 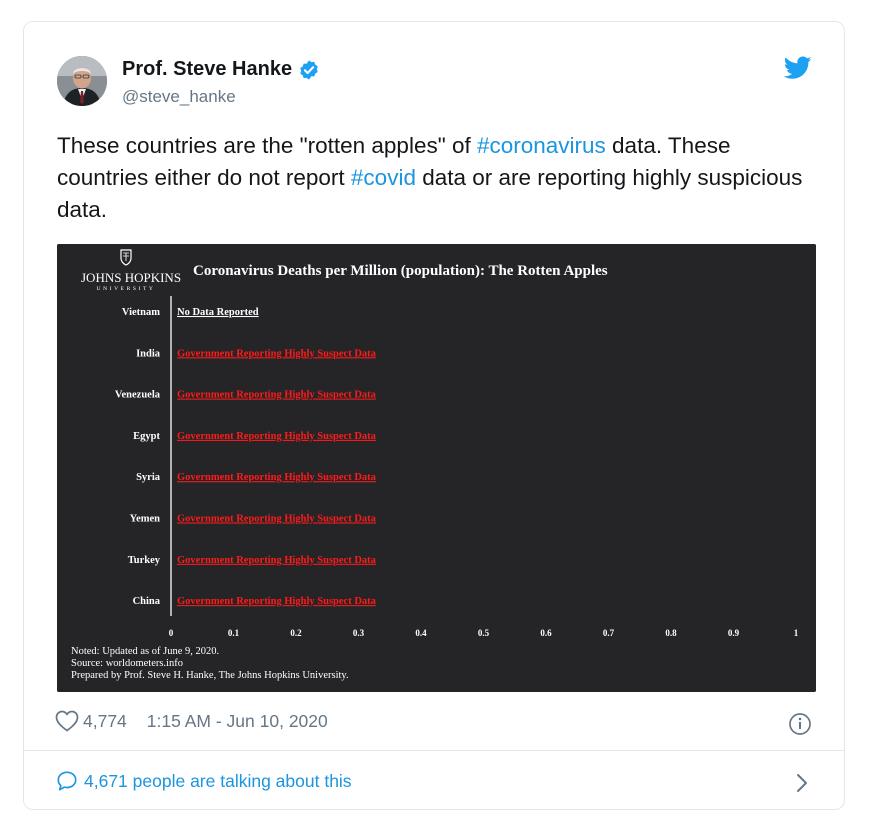 What do you see at coordinates (131, 277) in the screenshot?
I see `jhu-logo-text: JOHNS HOPKINS` at bounding box center [131, 277].